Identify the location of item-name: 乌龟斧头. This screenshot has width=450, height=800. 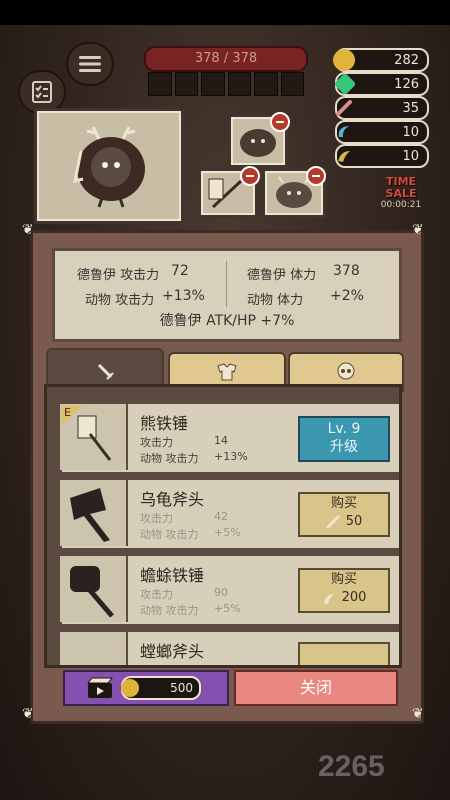
(172, 499).